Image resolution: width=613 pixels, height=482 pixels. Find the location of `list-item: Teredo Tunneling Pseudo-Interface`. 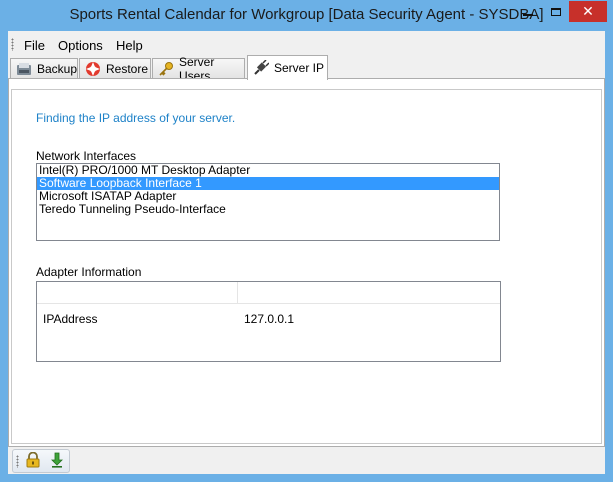

list-item: Teredo Tunneling Pseudo-Interface is located at coordinates (268, 209).